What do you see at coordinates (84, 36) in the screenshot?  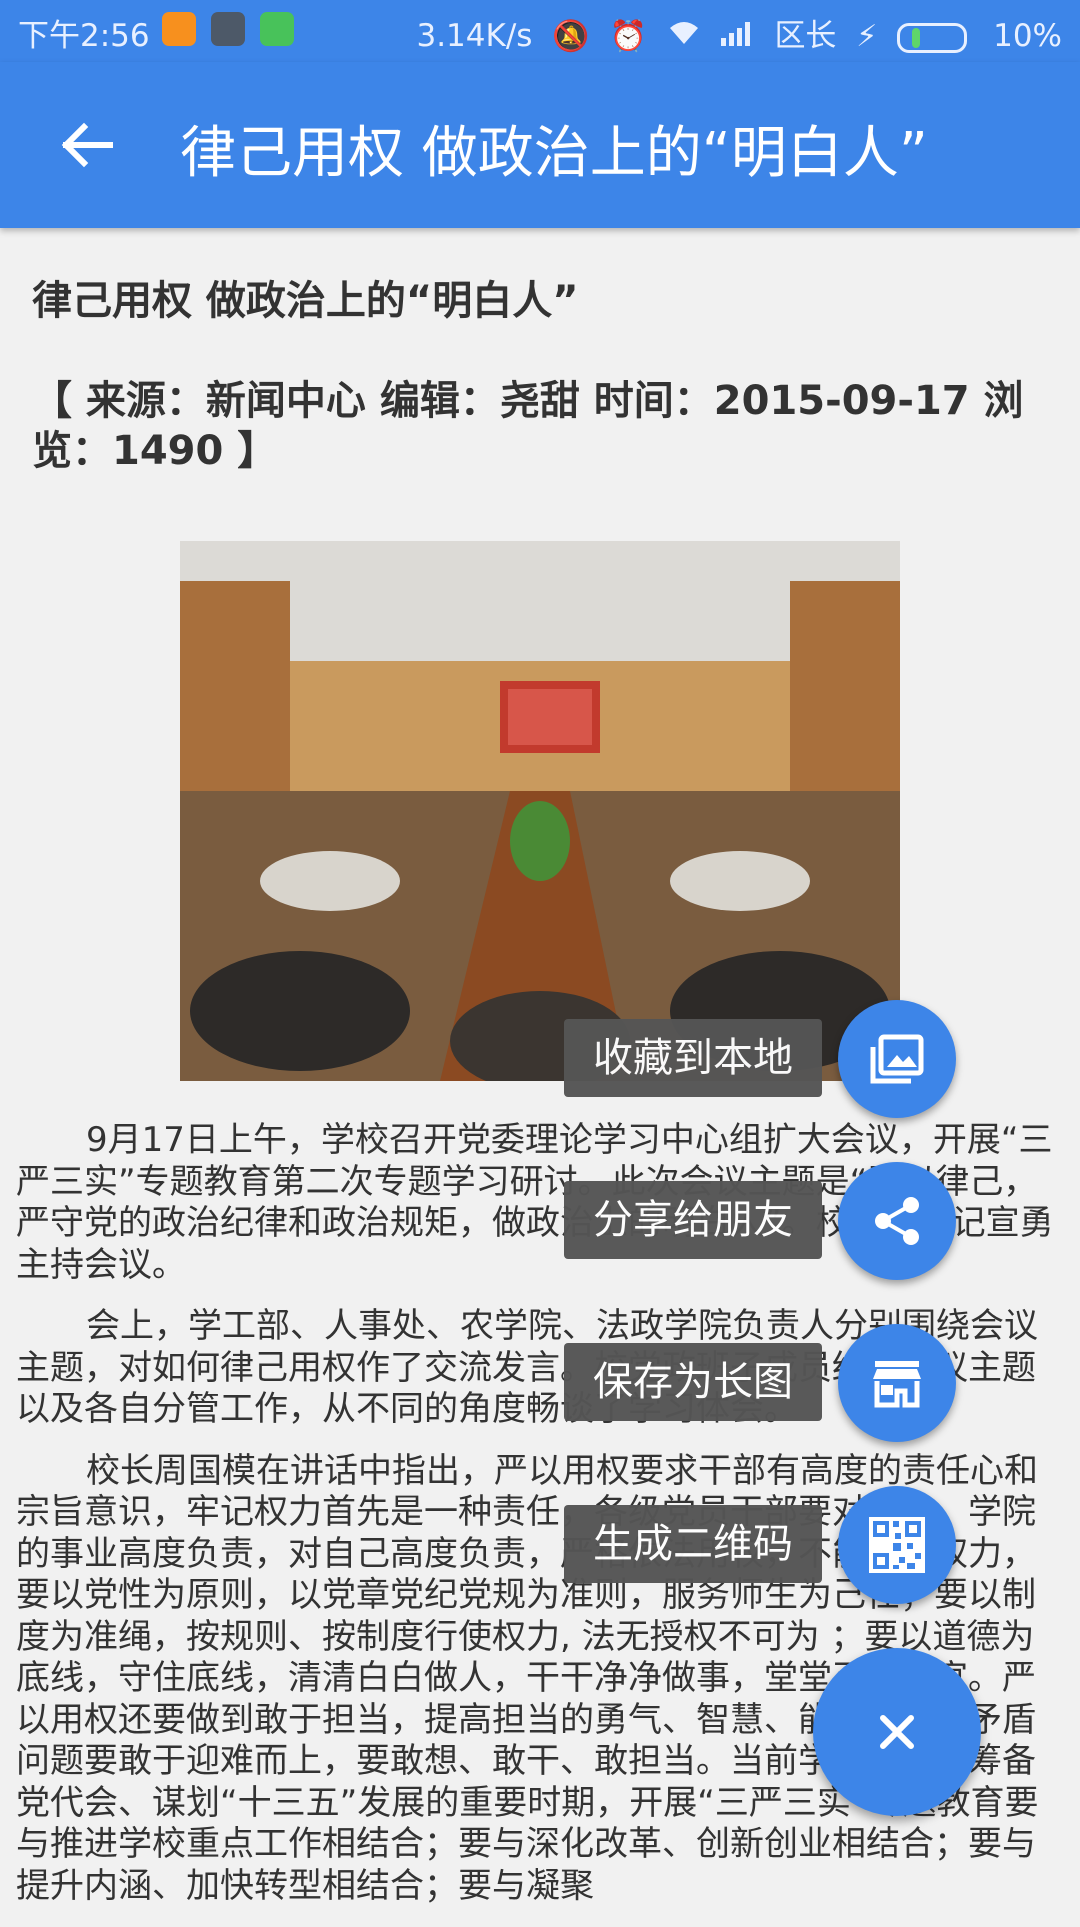 I see `status-time: 下午2:56` at bounding box center [84, 36].